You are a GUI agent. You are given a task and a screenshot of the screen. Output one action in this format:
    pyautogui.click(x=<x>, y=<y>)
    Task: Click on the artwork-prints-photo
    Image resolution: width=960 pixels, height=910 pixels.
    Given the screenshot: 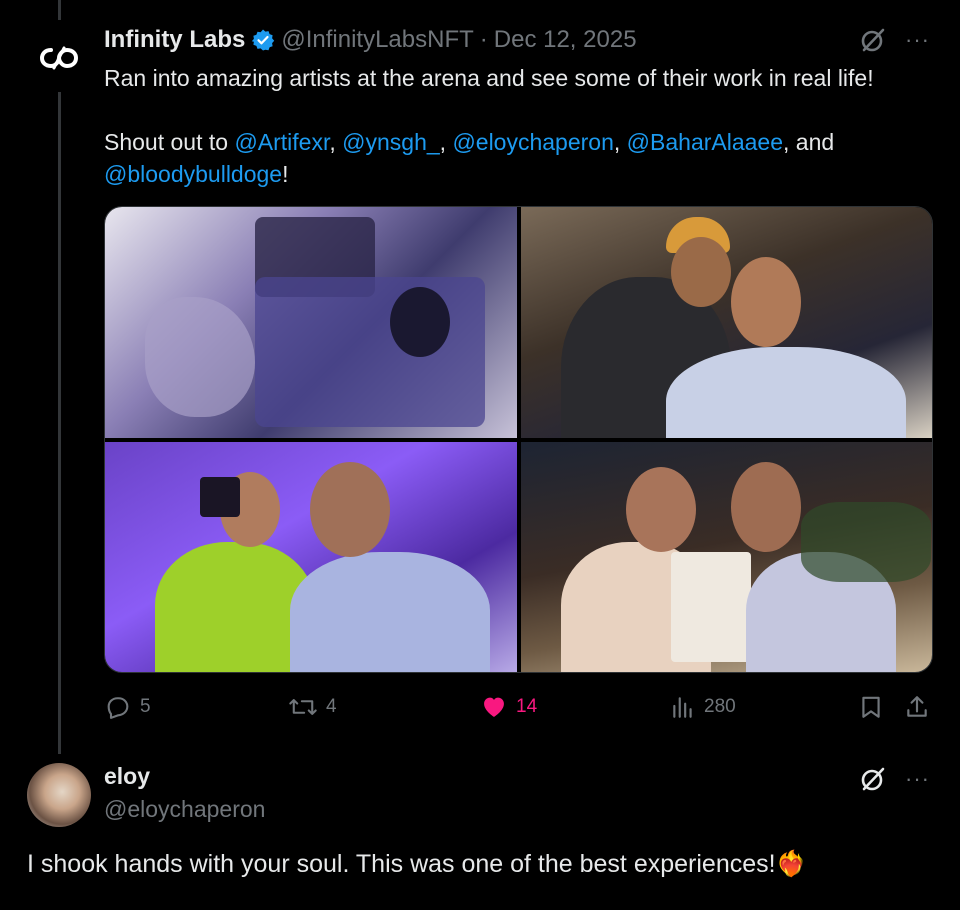 What is the action you would take?
    pyautogui.click(x=311, y=322)
    